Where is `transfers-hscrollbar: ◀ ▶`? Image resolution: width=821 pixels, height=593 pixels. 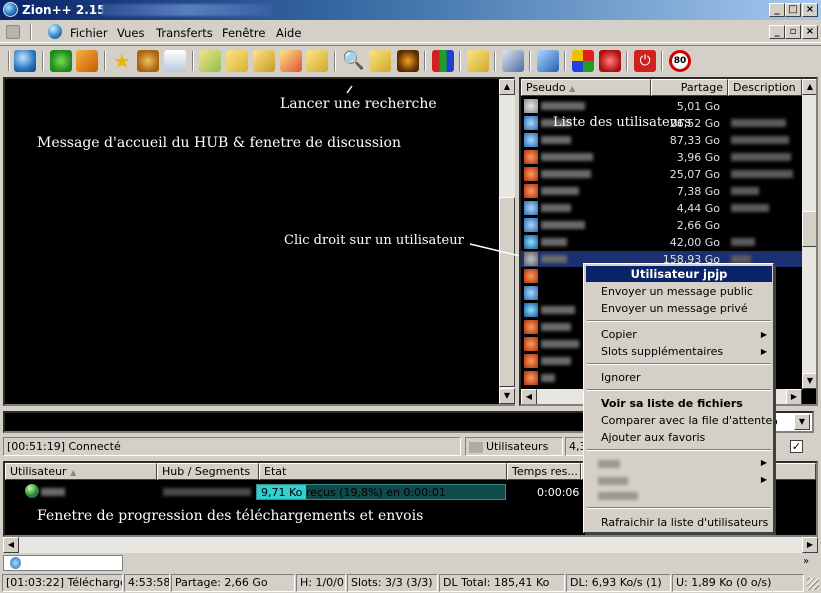
transfers-hscrollbar: ◀ ▶ is located at coordinates (410, 545).